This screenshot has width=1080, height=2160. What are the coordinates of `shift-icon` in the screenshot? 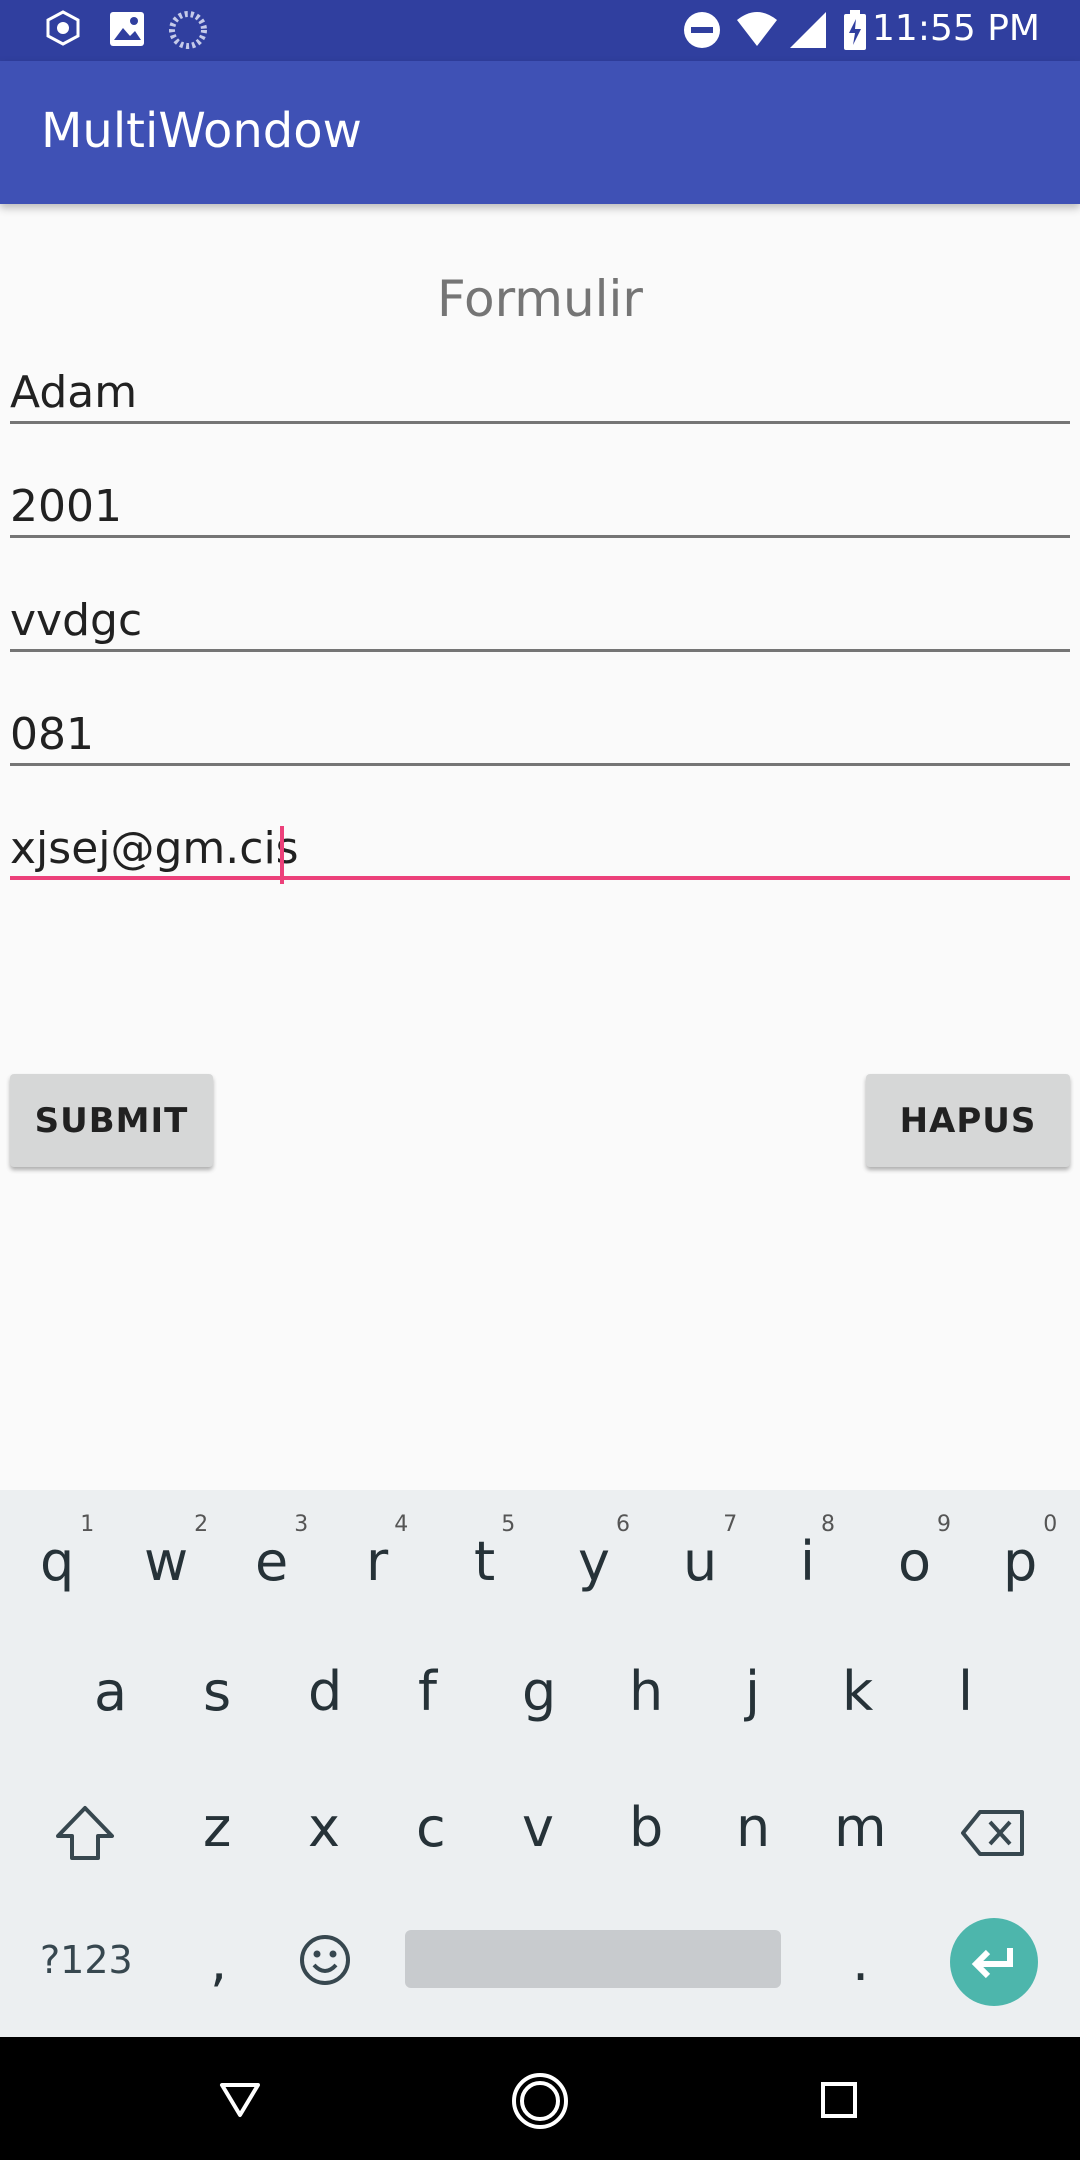 It's located at (85, 1833).